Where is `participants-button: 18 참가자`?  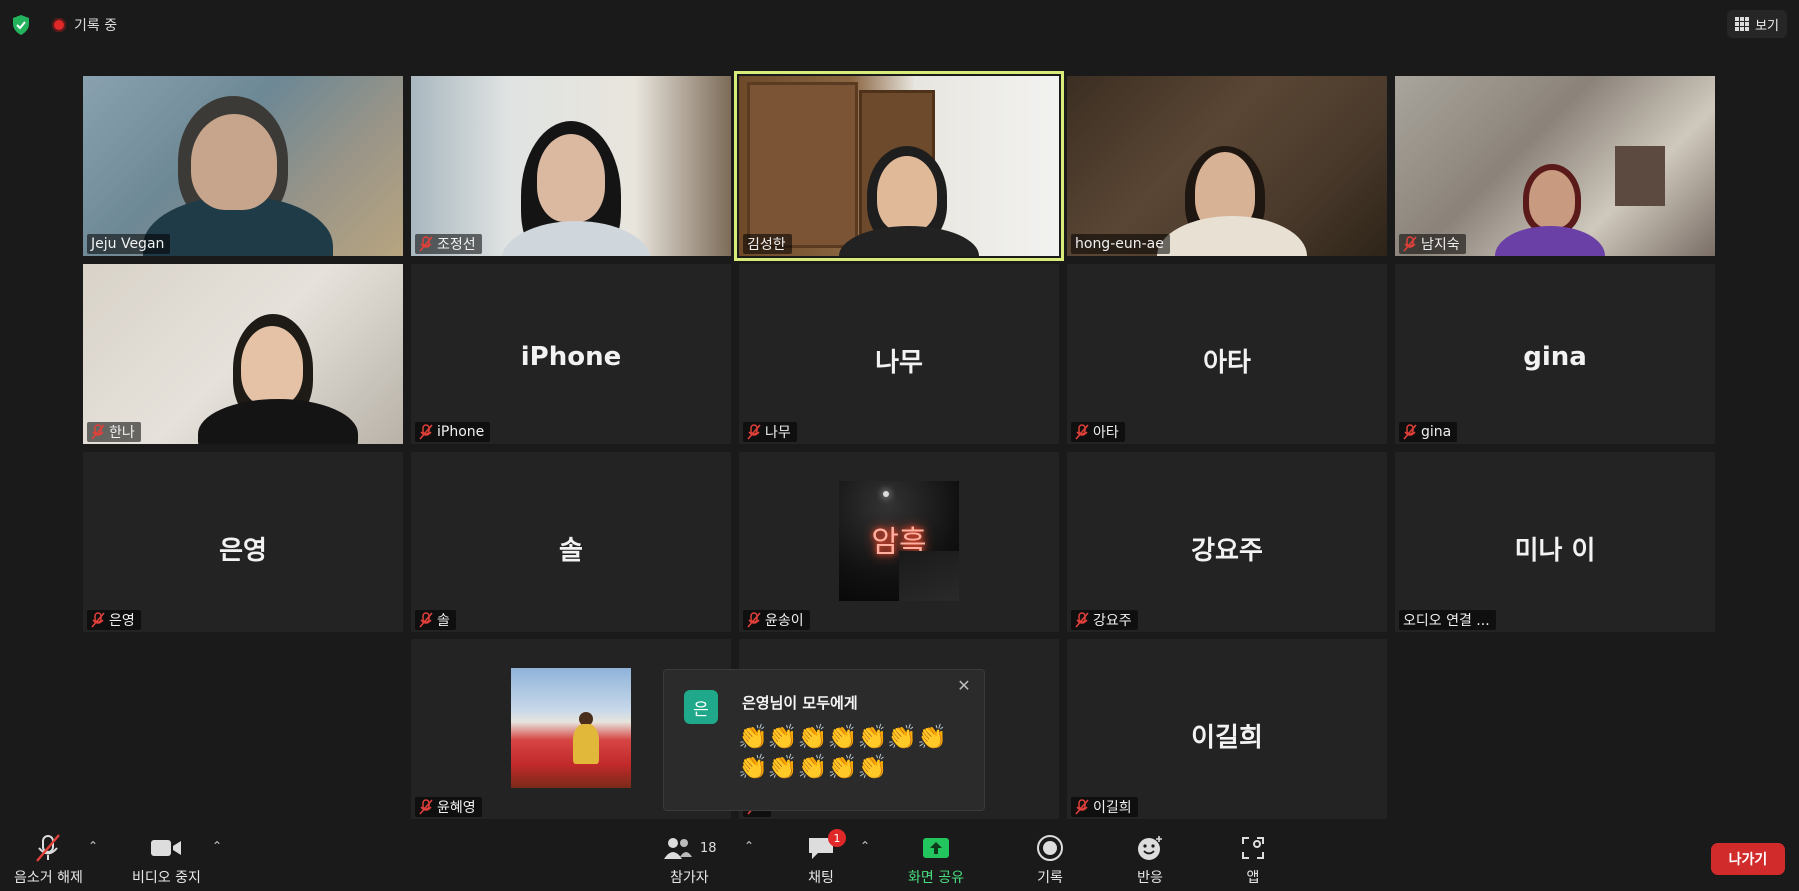
participants-button: 18 참가자 is located at coordinates (689, 860).